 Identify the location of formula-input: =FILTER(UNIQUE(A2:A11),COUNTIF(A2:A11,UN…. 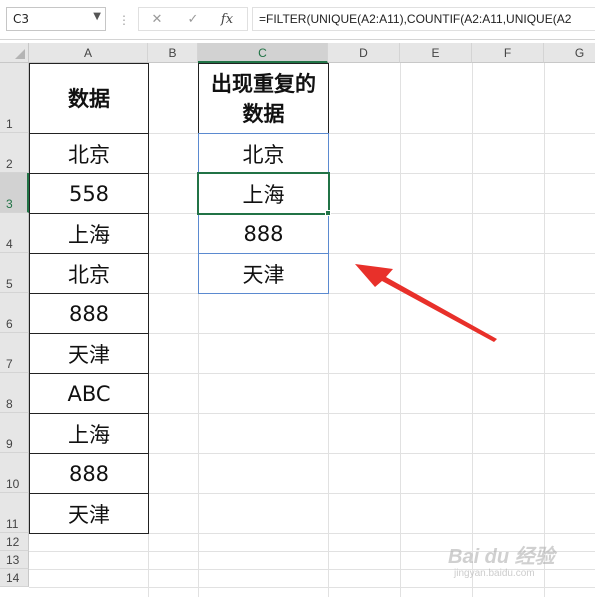
(423, 19).